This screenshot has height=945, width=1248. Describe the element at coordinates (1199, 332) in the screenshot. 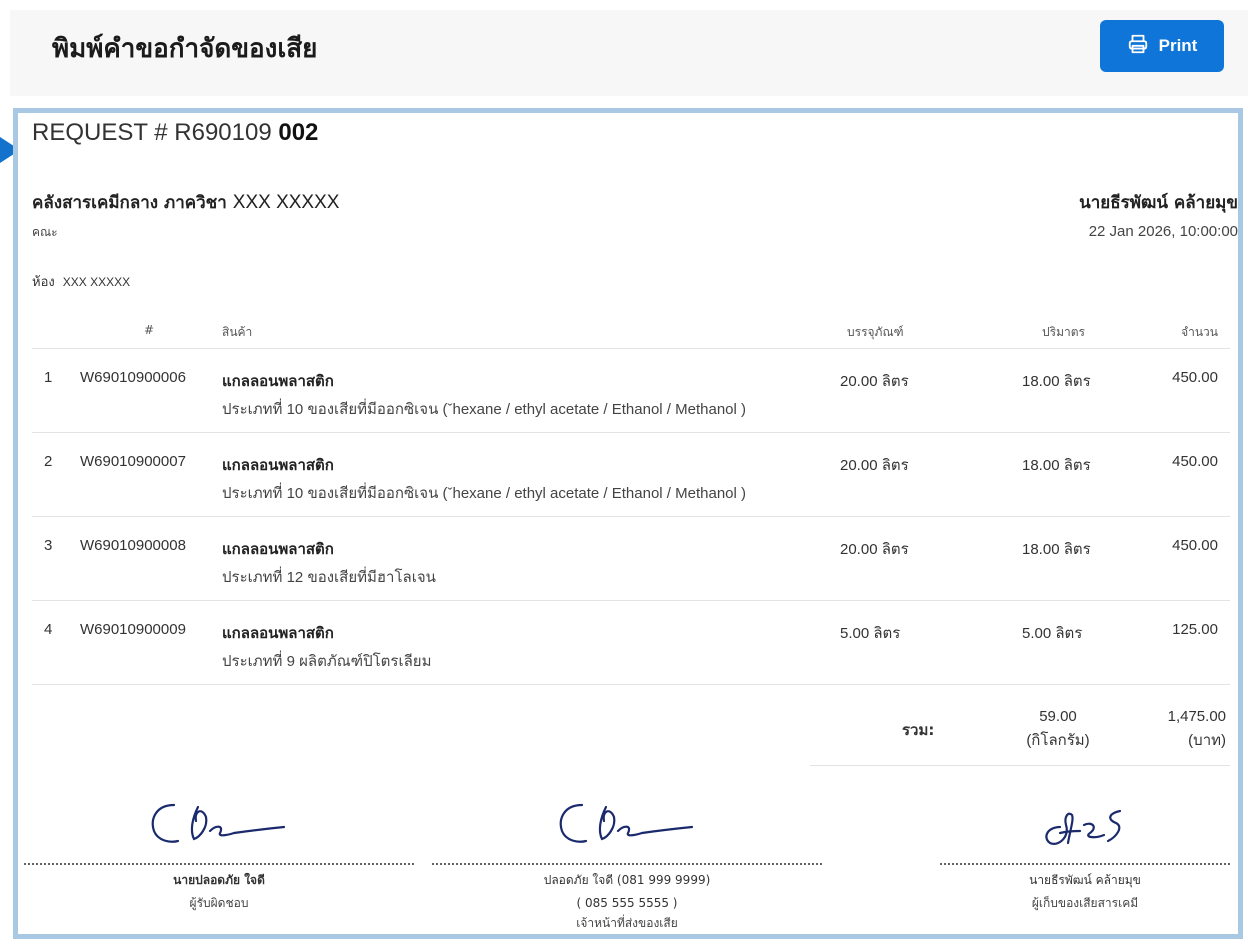

I see `header-amount: จำนวน` at that location.